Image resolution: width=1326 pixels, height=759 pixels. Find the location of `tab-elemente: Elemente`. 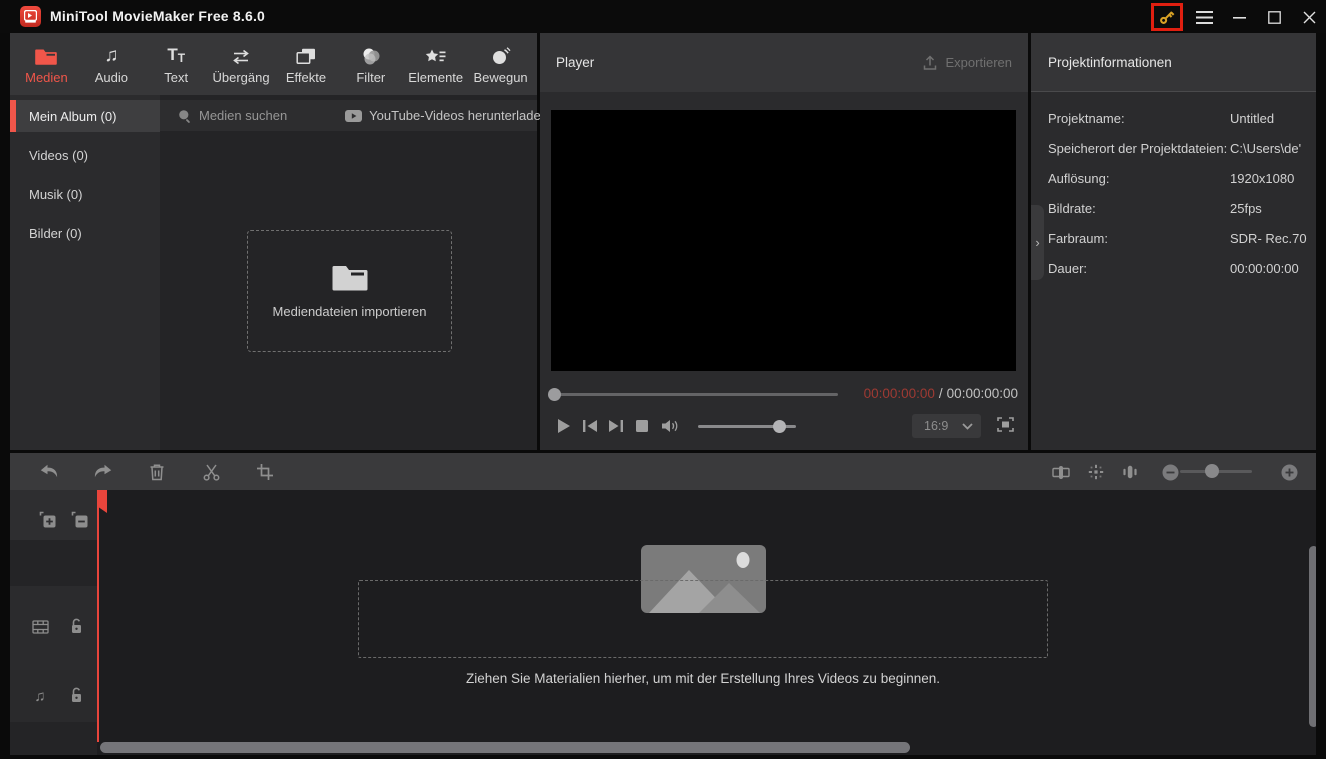

tab-elemente: Elemente is located at coordinates (435, 64).